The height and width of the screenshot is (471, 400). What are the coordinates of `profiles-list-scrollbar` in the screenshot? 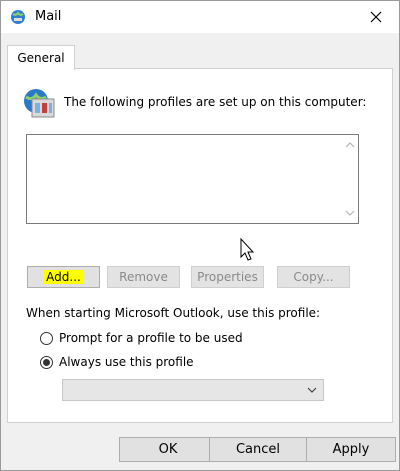 It's located at (349, 179).